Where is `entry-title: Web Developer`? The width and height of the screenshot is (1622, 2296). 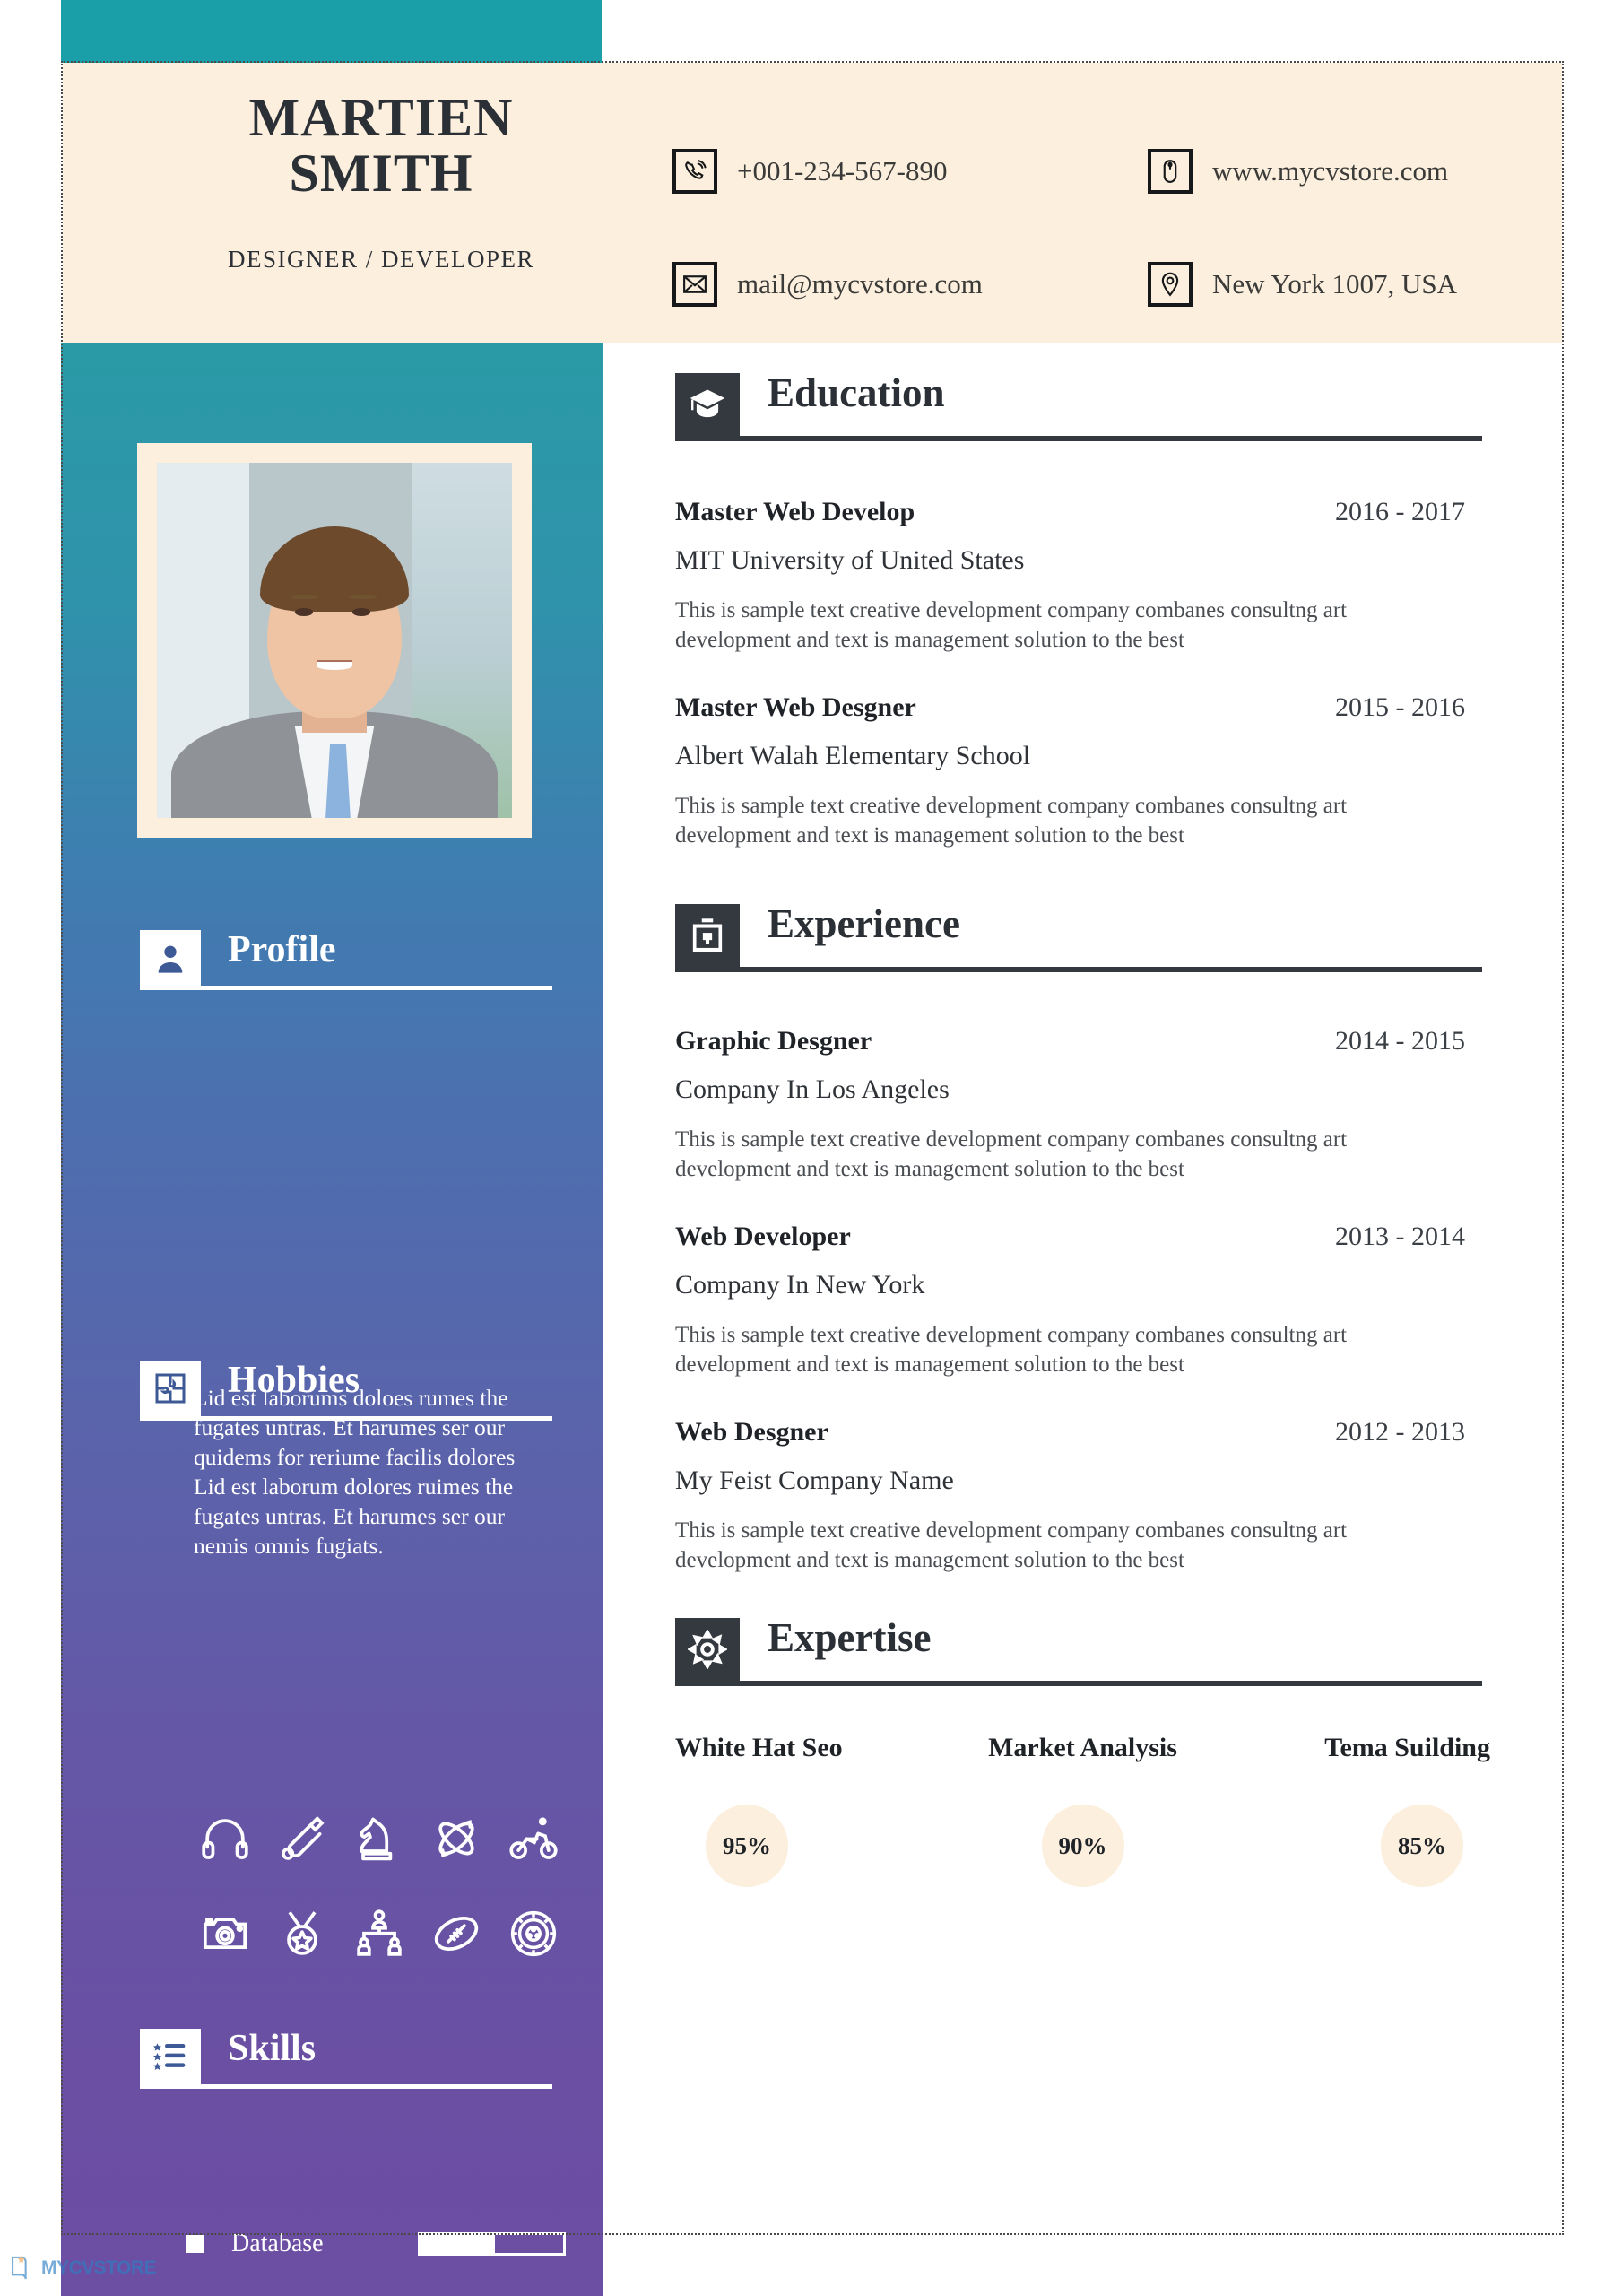 entry-title: Web Developer is located at coordinates (763, 1236).